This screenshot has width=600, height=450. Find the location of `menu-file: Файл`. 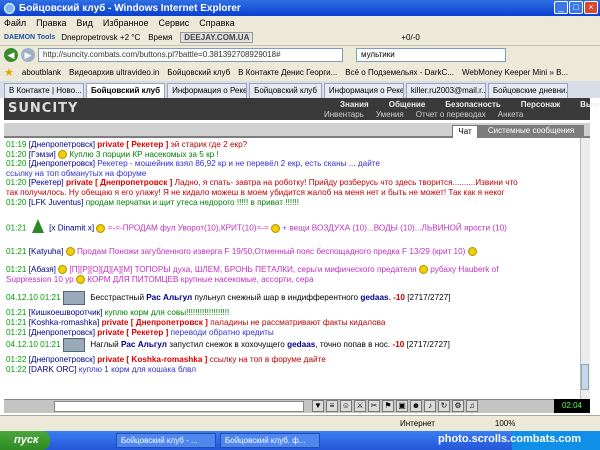

menu-file: Файл is located at coordinates (15, 23).